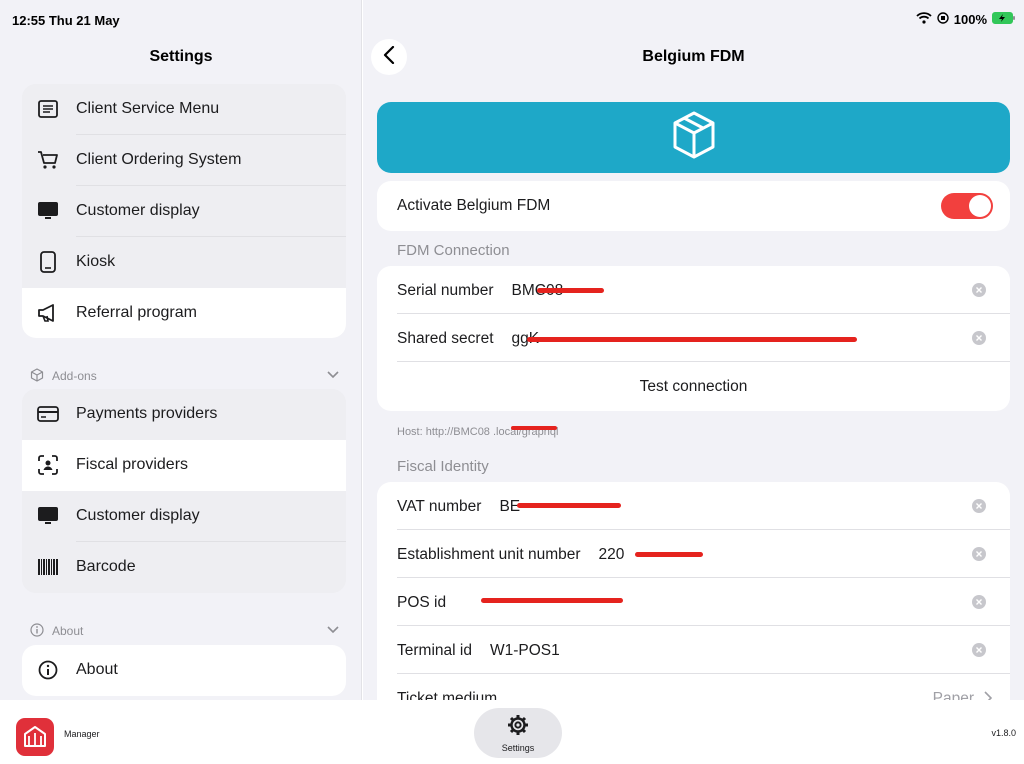 The height and width of the screenshot is (764, 1024). I want to click on monitor-icon, so click(48, 211).